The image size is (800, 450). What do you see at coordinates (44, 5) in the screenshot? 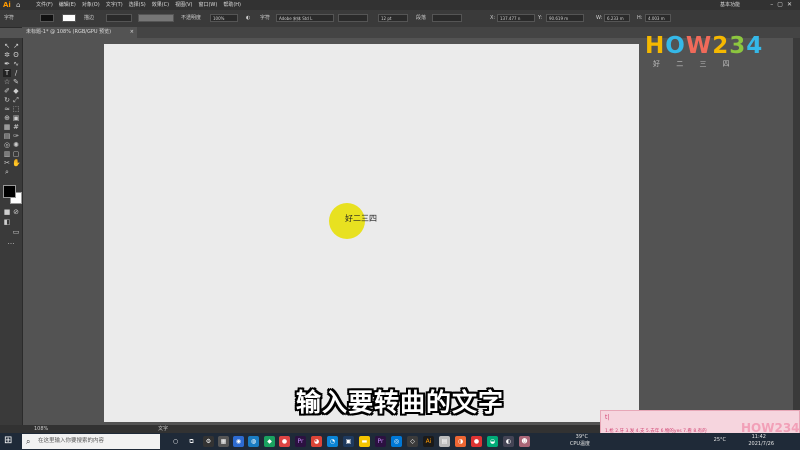
I see `menu-file: 文件(F)` at bounding box center [44, 5].